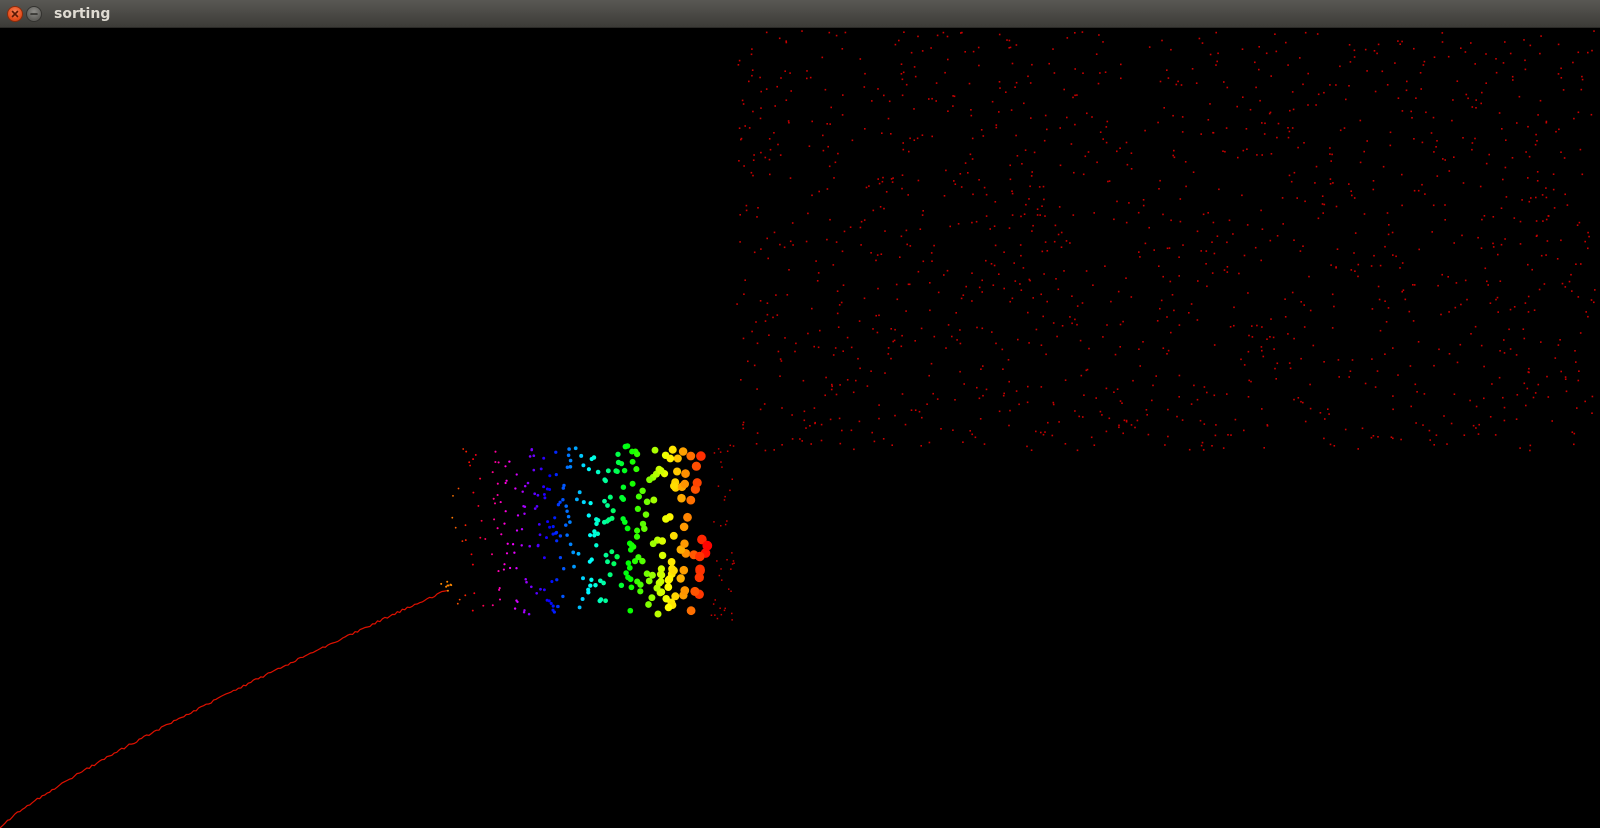 The width and height of the screenshot is (1600, 828). I want to click on close-icon, so click(15, 14).